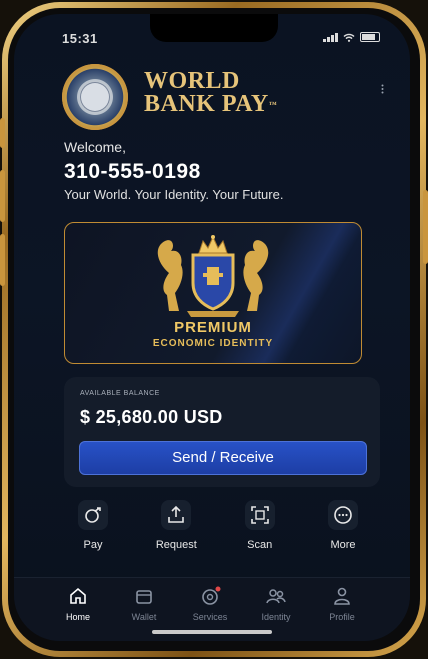  I want to click on tab-services: Services, so click(210, 608).